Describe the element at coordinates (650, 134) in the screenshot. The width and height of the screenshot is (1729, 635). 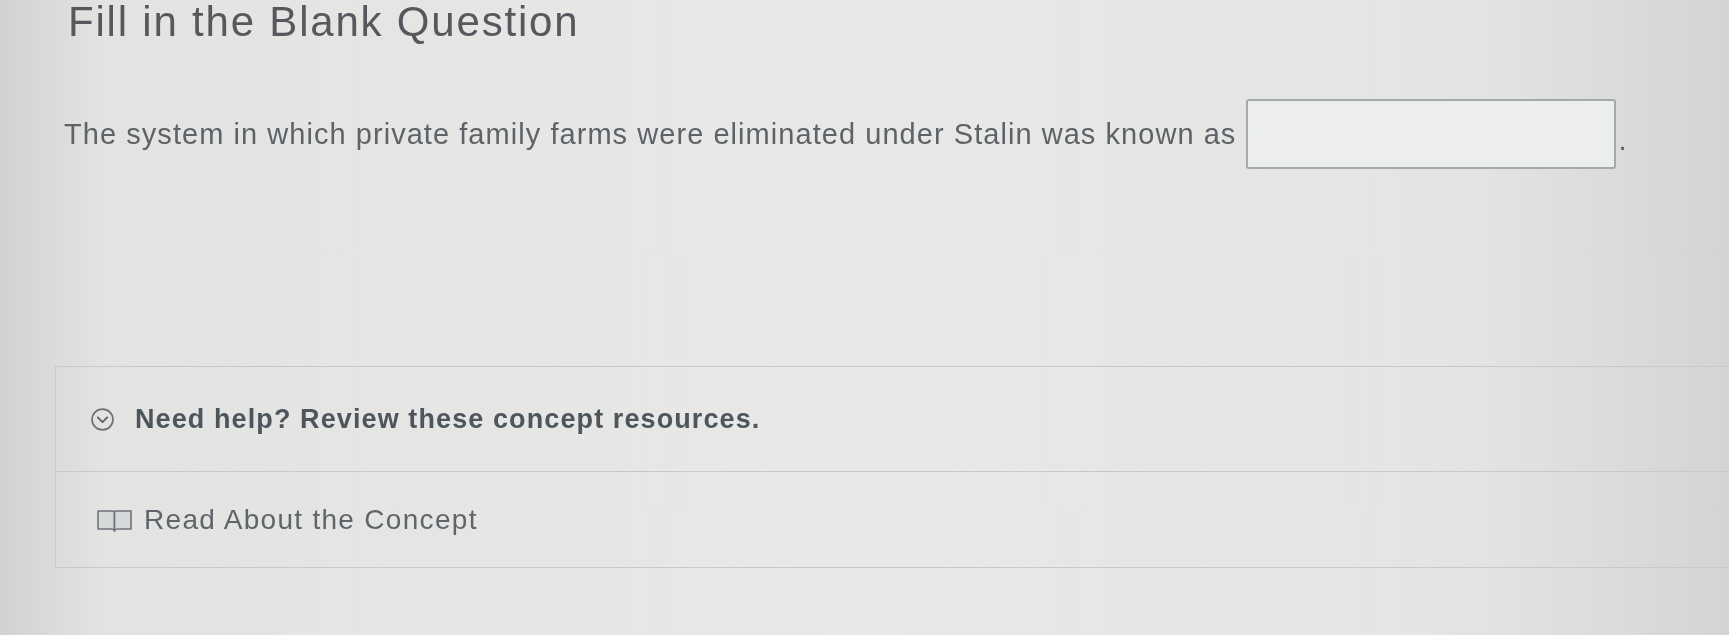
I see `question-text: The system in which private family farms were eliminated under Stalin was known as` at that location.